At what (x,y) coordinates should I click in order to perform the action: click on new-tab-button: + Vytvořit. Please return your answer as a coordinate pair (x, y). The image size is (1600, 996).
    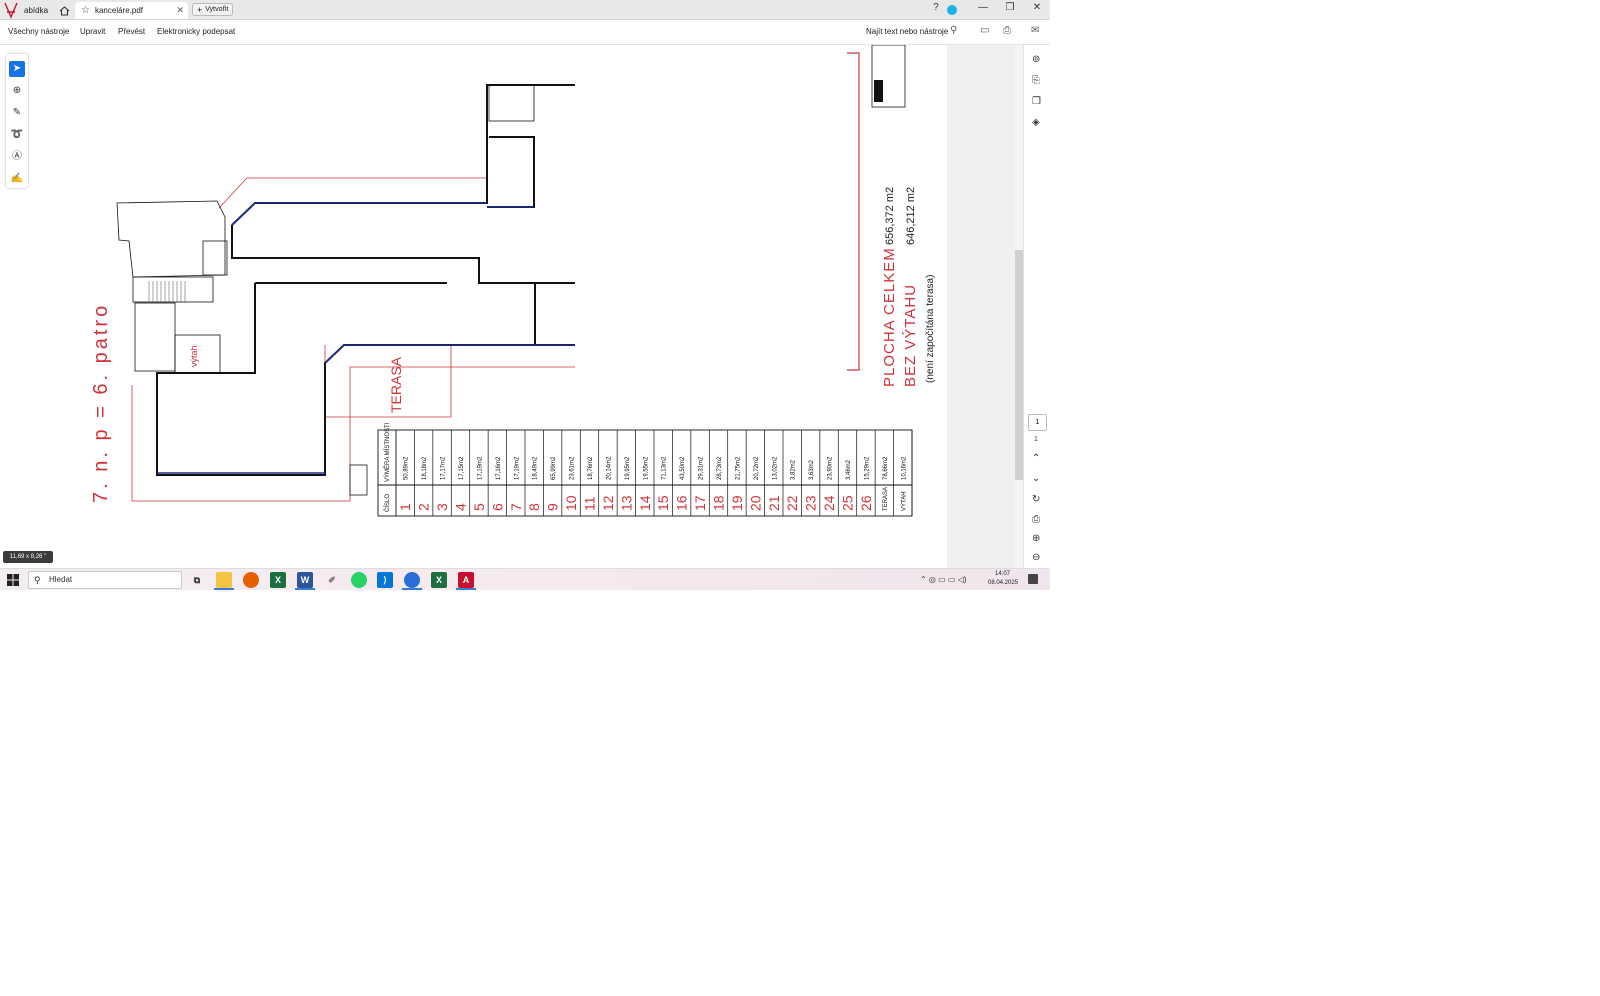
    Looking at the image, I should click on (212, 9).